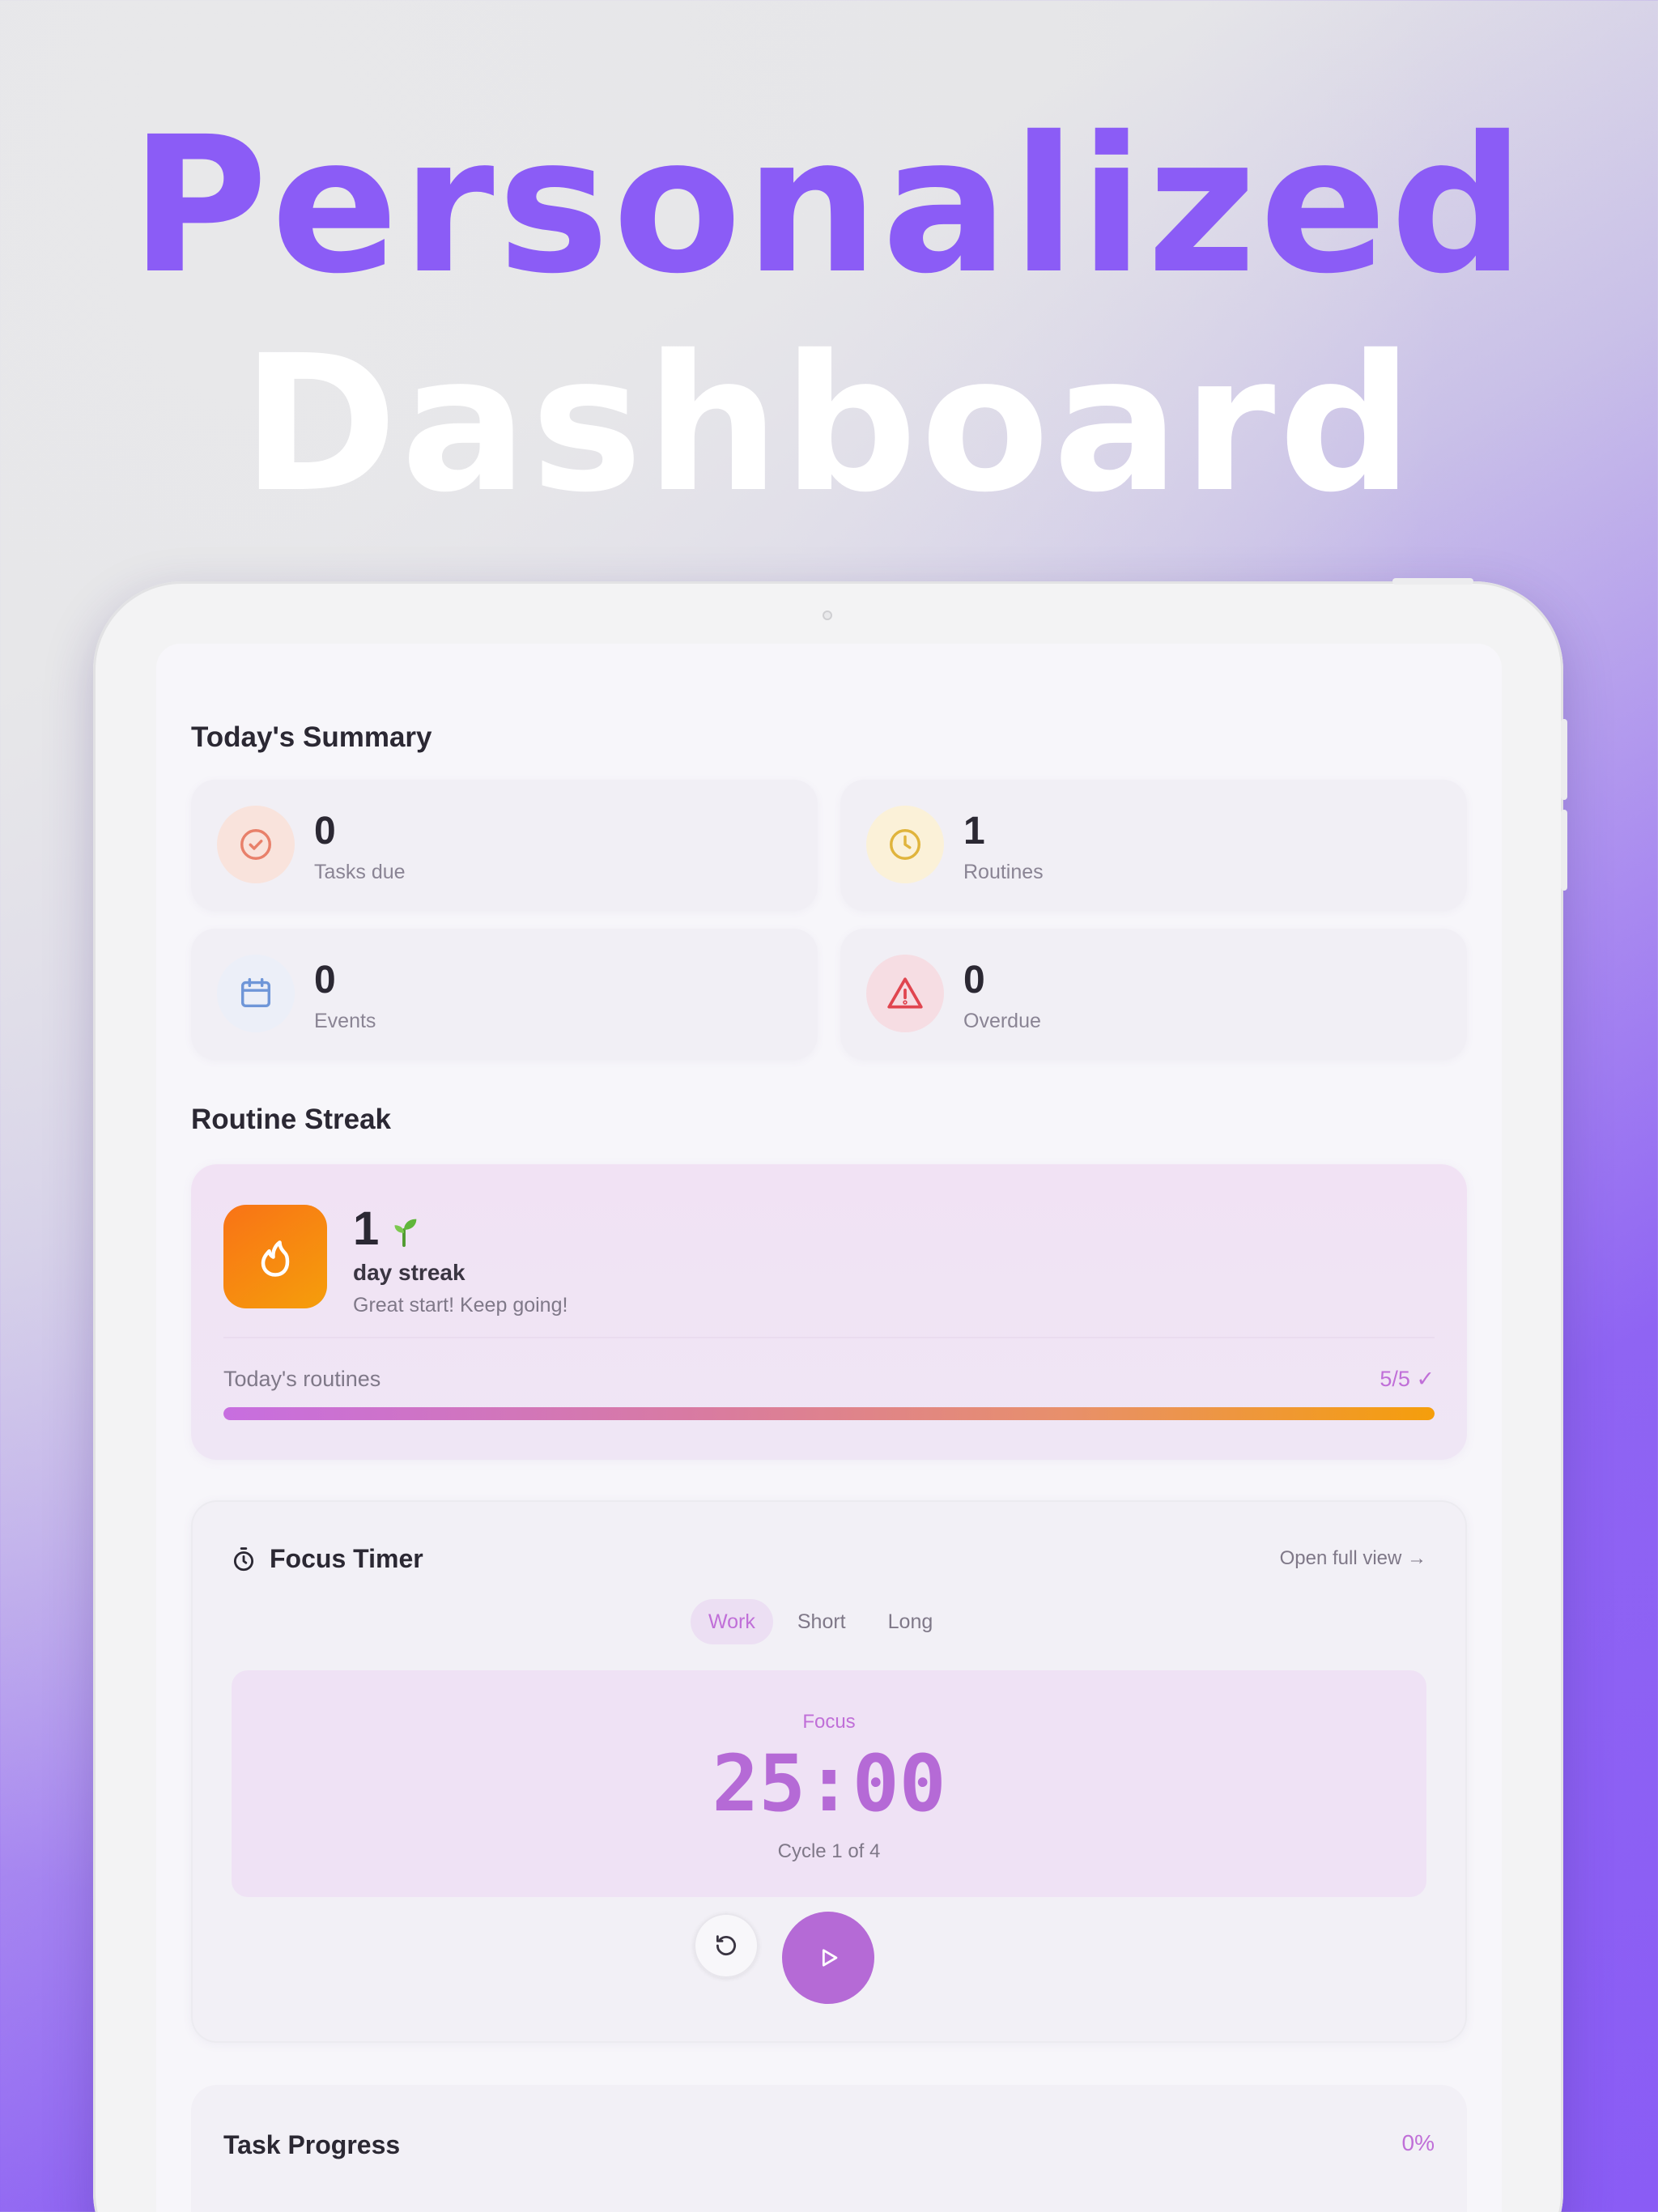 Image resolution: width=1658 pixels, height=2212 pixels. Describe the element at coordinates (905, 994) in the screenshot. I see `warning-icon` at that location.